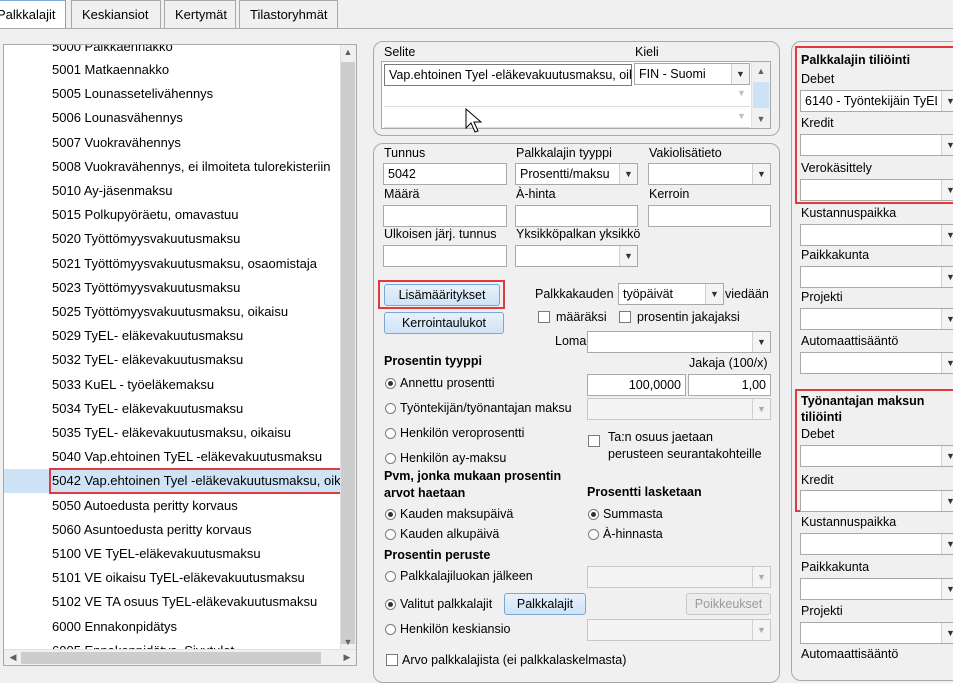 This screenshot has width=953, height=683. I want to click on ahinta-input, so click(576, 216).